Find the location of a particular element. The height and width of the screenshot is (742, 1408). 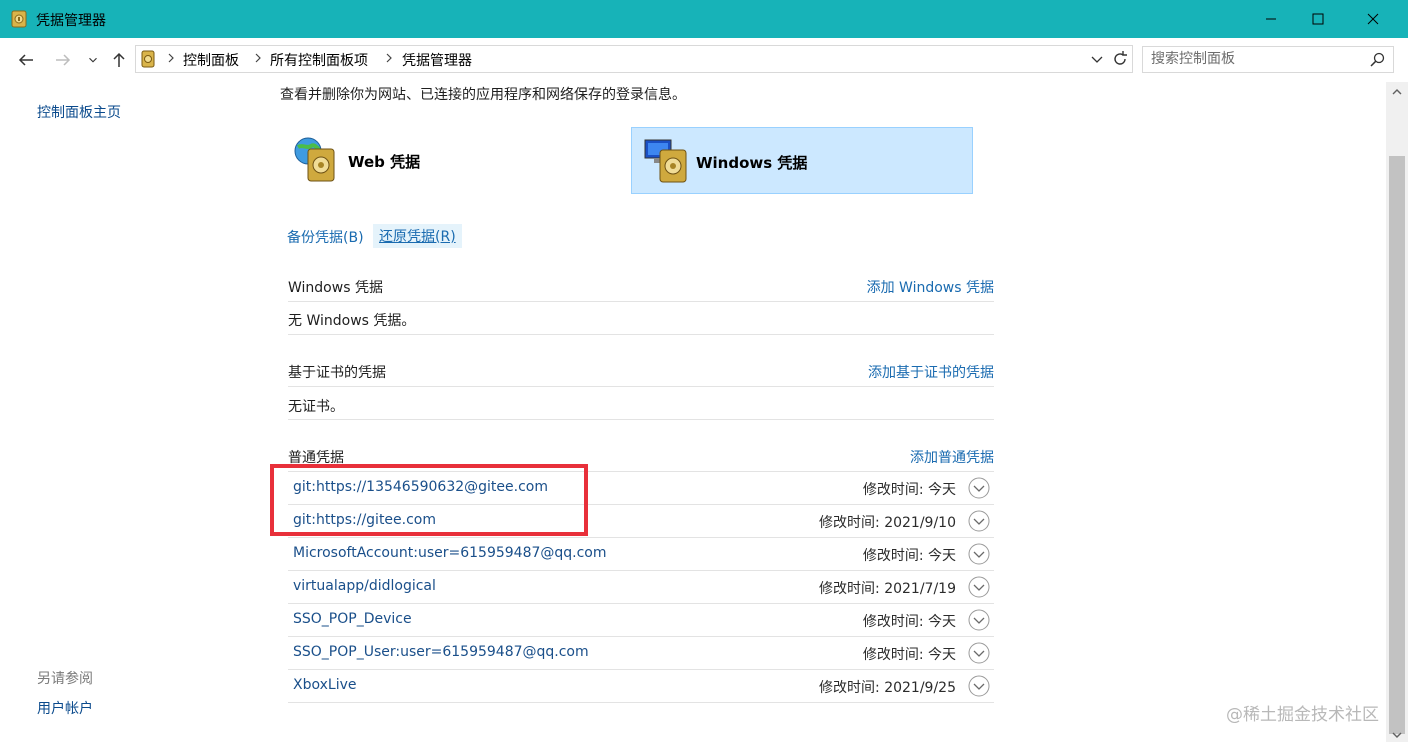

maximize-icon is located at coordinates (1318, 19).